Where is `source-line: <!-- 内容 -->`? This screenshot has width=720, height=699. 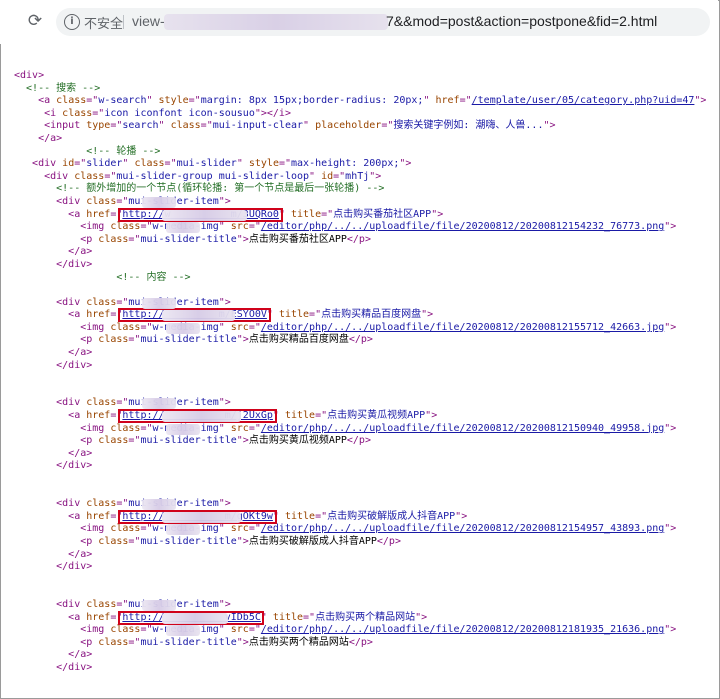 source-line: <!-- 内容 --> is located at coordinates (364, 278).